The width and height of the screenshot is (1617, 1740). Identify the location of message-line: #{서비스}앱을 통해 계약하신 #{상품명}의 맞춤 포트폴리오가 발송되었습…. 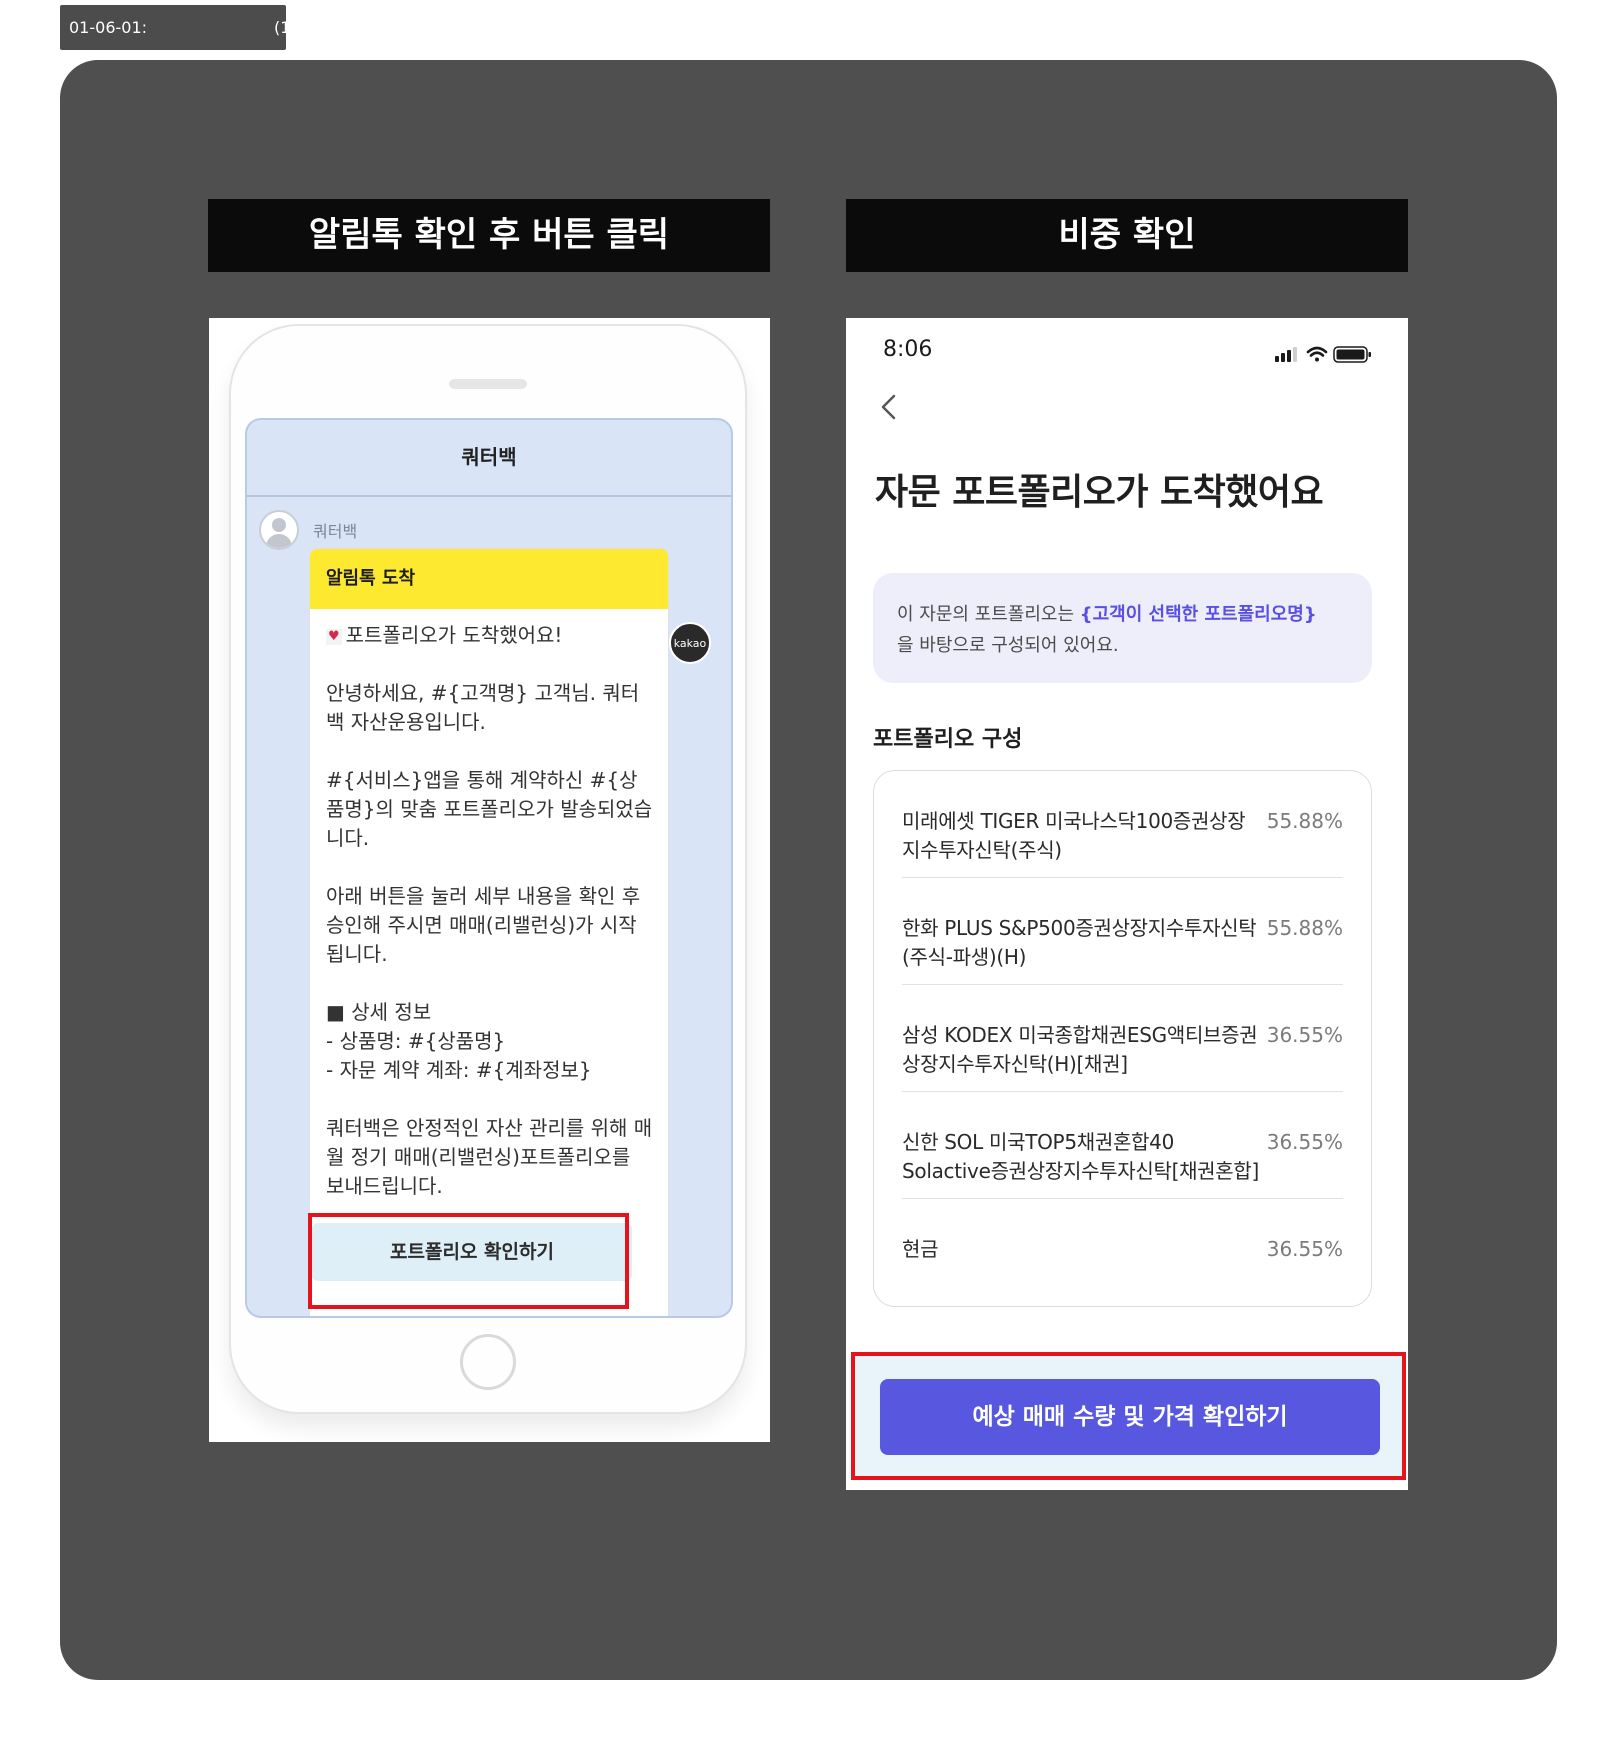
(489, 809).